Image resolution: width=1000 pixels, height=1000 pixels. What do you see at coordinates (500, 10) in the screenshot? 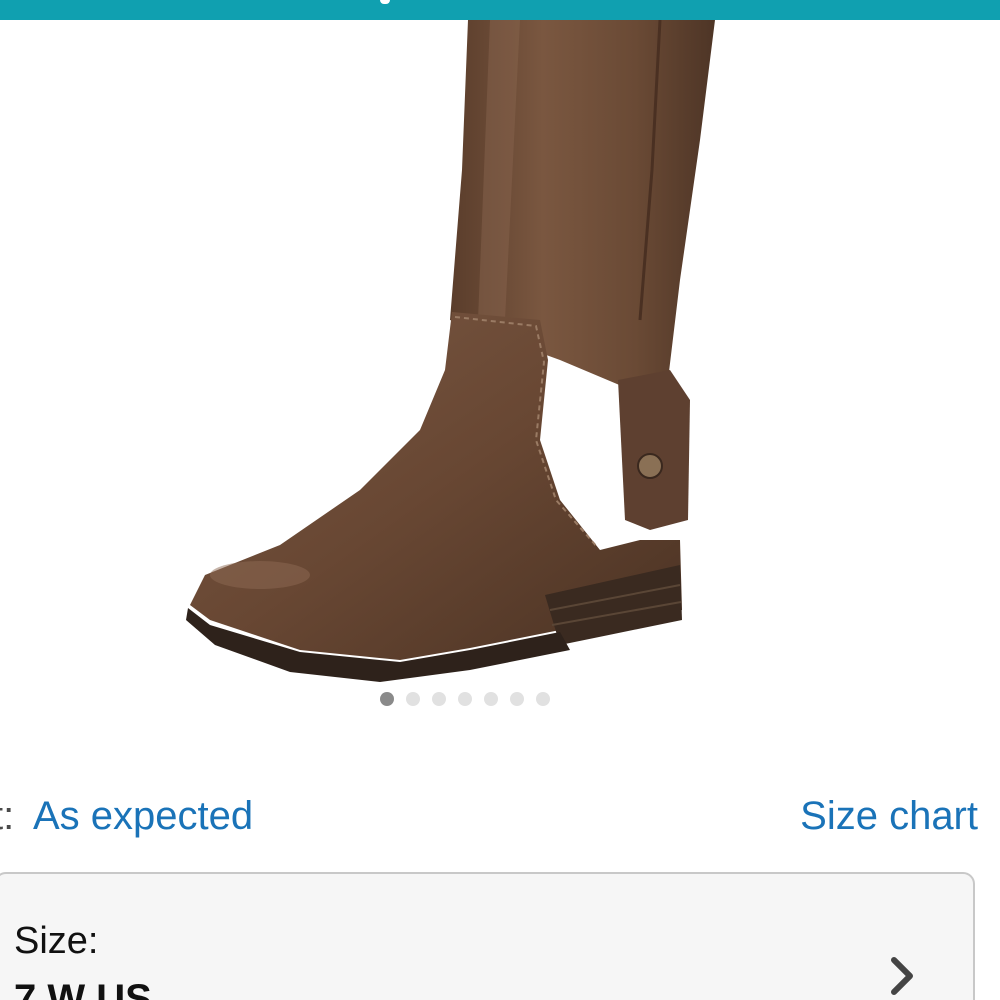
I see `header-bar` at bounding box center [500, 10].